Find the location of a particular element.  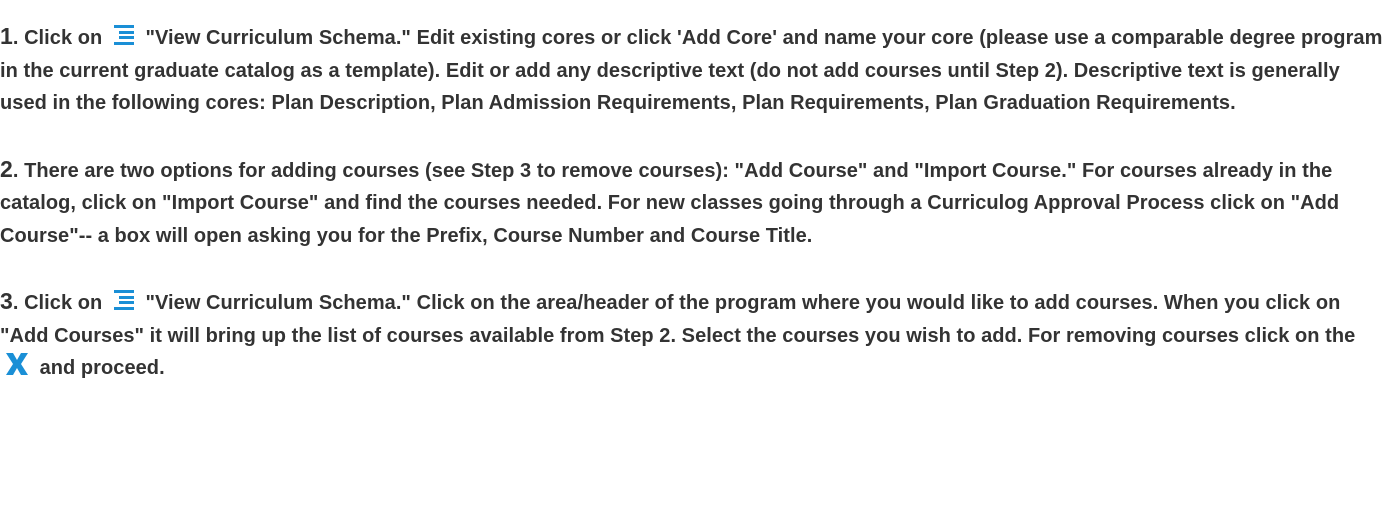

step-number: 3 is located at coordinates (6, 301).